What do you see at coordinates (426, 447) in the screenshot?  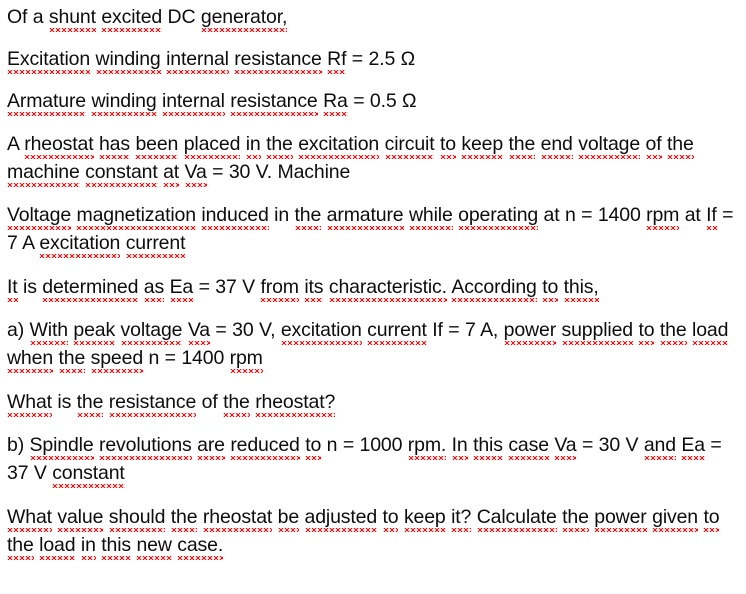 I see `misspelled-word: rpm.` at bounding box center [426, 447].